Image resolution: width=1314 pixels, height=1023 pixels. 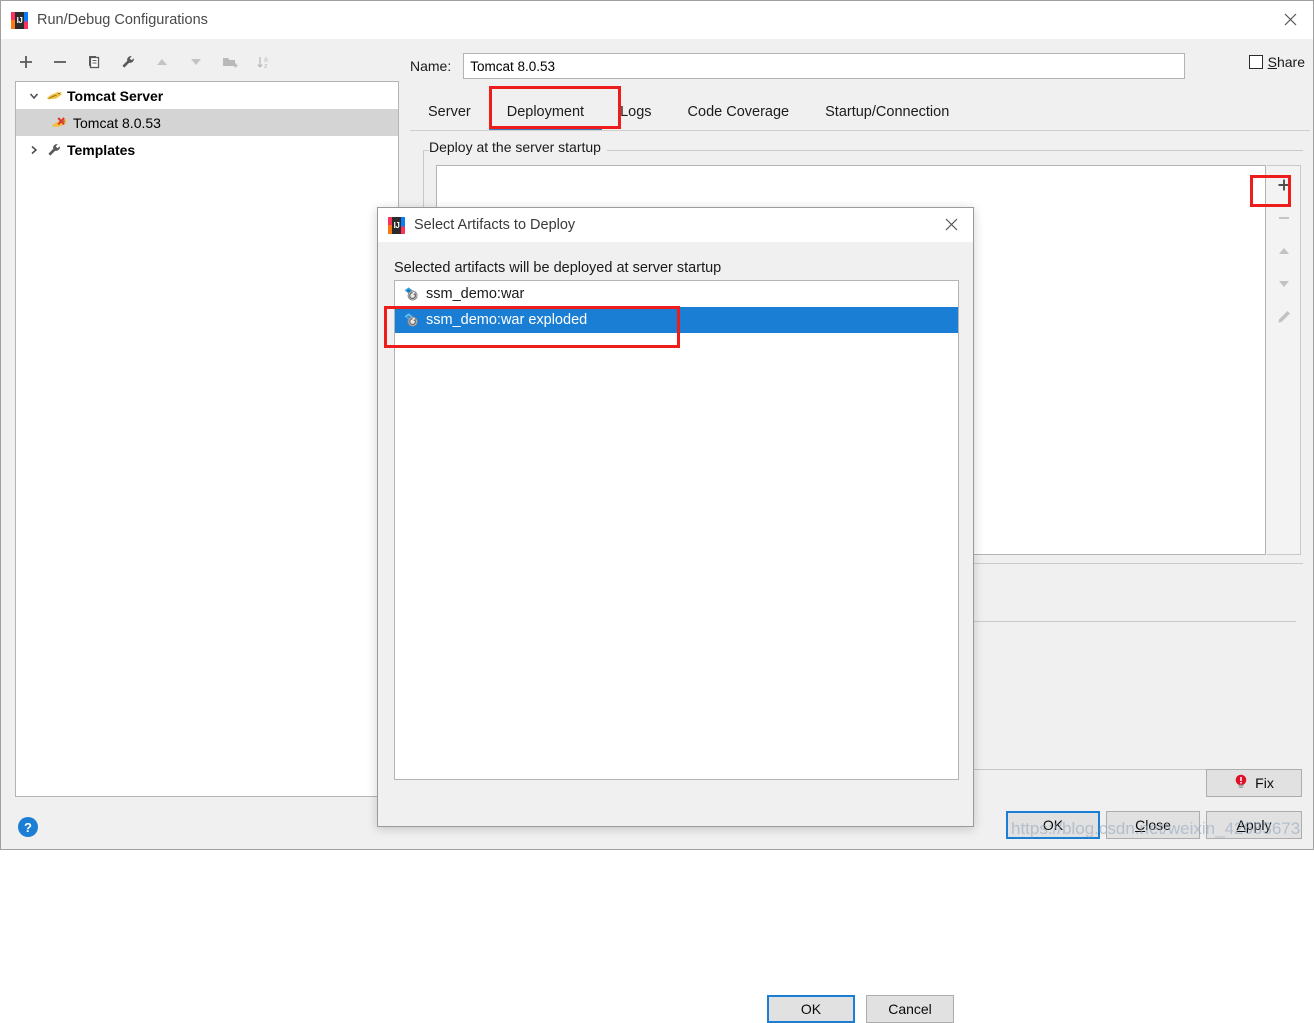 What do you see at coordinates (207, 149) in the screenshot?
I see `tree-item-templates: Templates` at bounding box center [207, 149].